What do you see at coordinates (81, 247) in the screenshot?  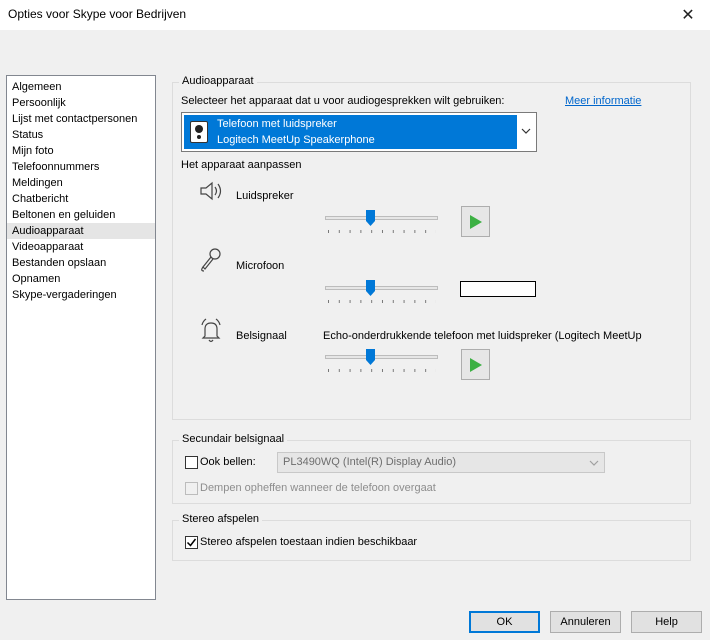 I see `sidebar-item-videoapparaat: Videoapparaat` at bounding box center [81, 247].